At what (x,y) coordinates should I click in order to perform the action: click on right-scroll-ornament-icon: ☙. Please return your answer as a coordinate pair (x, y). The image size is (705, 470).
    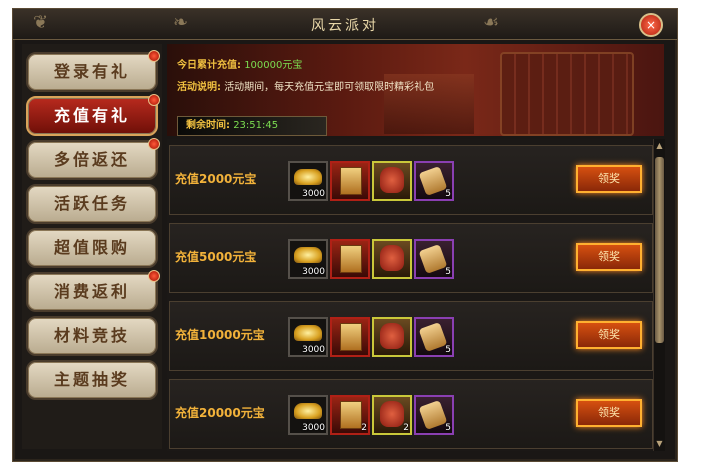
    Looking at the image, I should click on (491, 22).